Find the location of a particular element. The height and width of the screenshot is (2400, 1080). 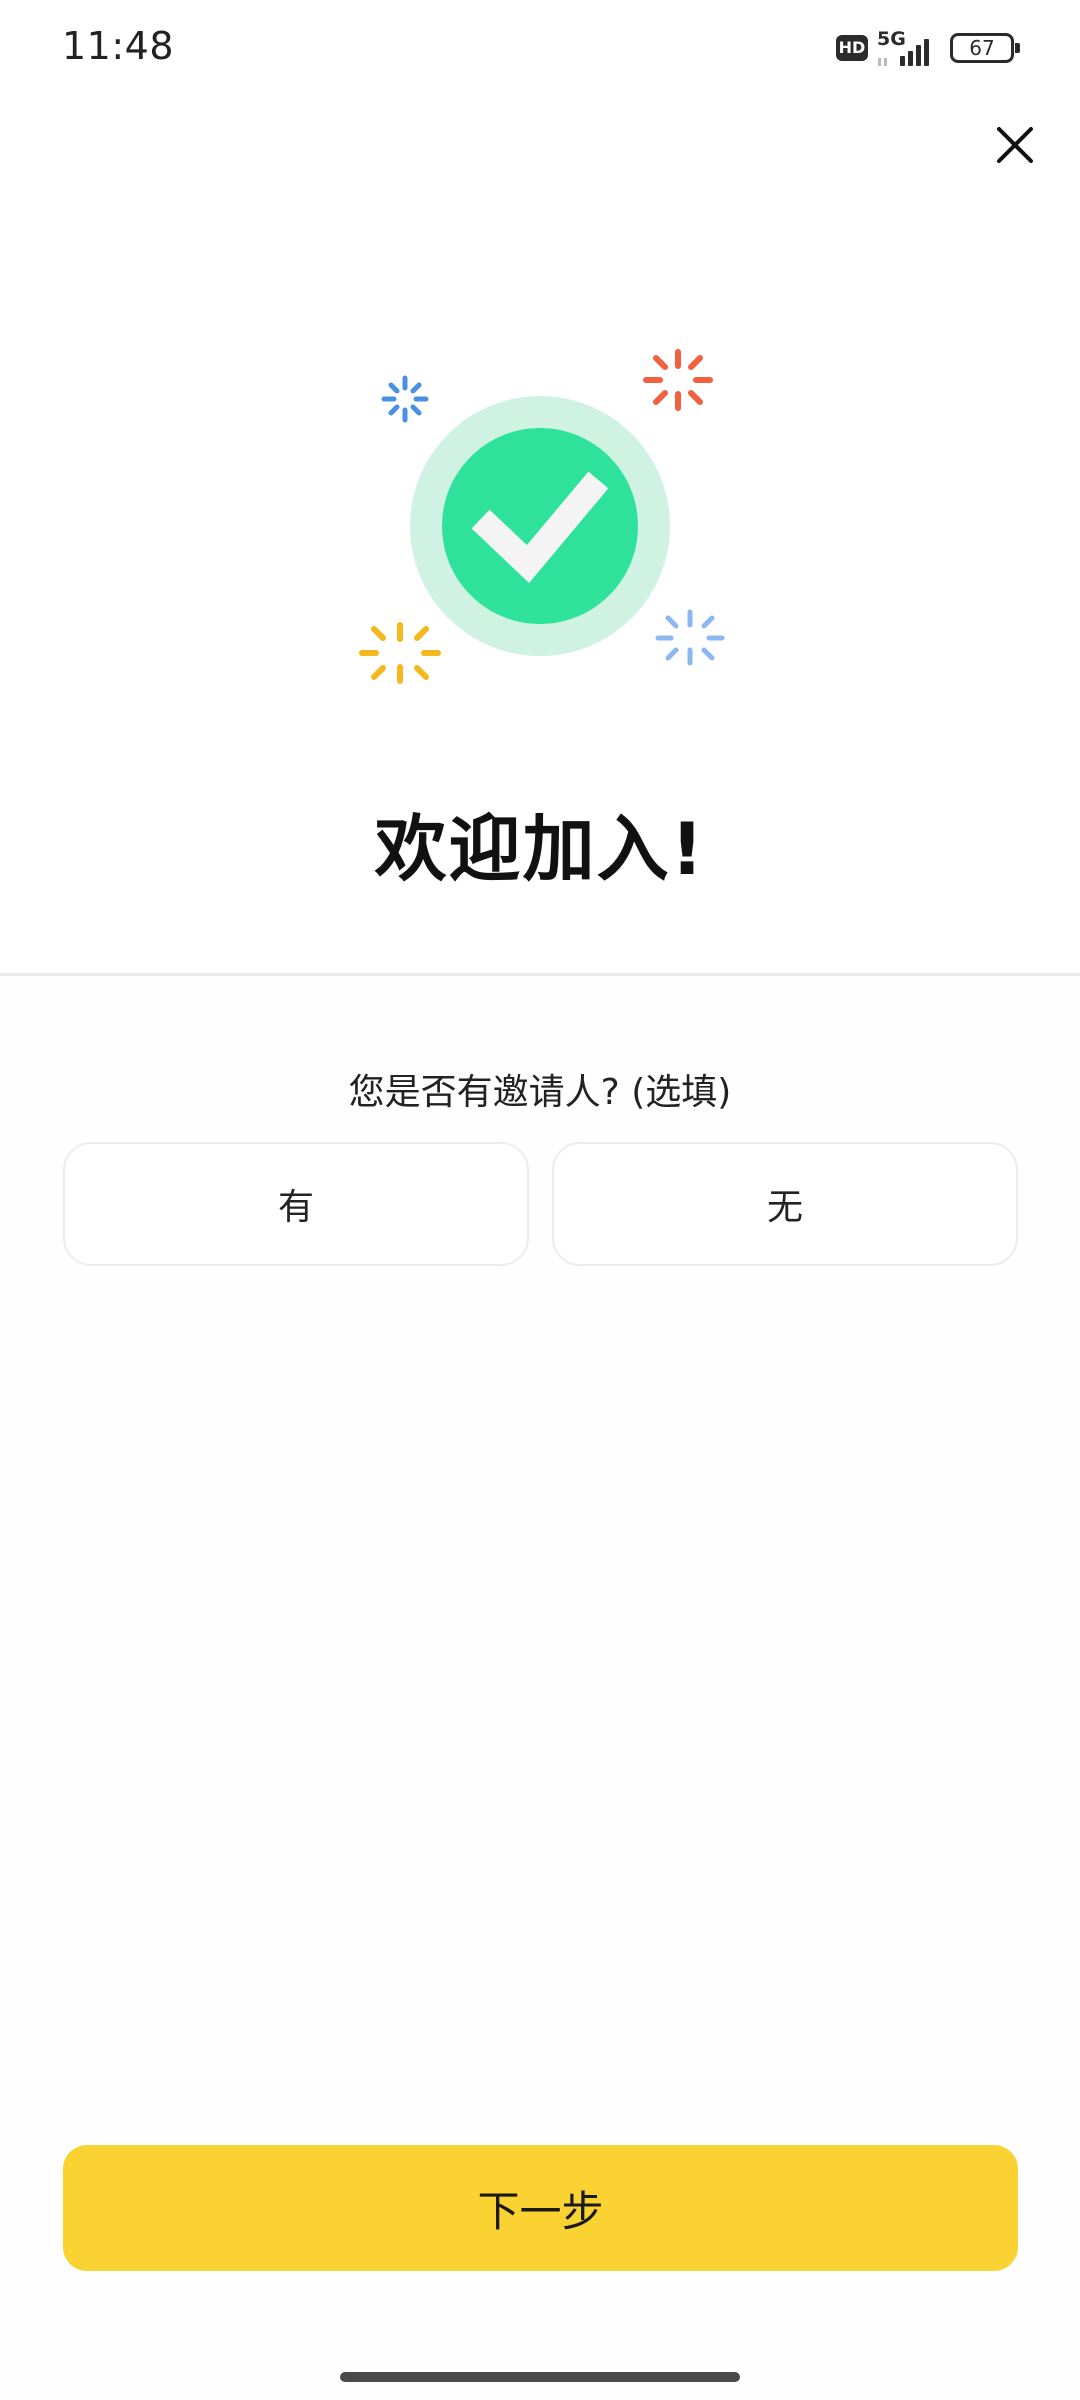

no-inviter-button: 无 is located at coordinates (785, 1204).